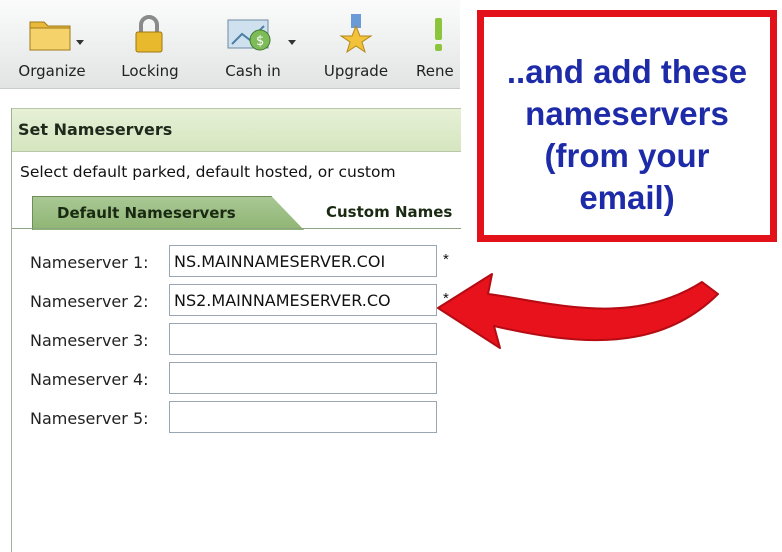 The height and width of the screenshot is (552, 782). I want to click on red-arrow-icon, so click(578, 311).